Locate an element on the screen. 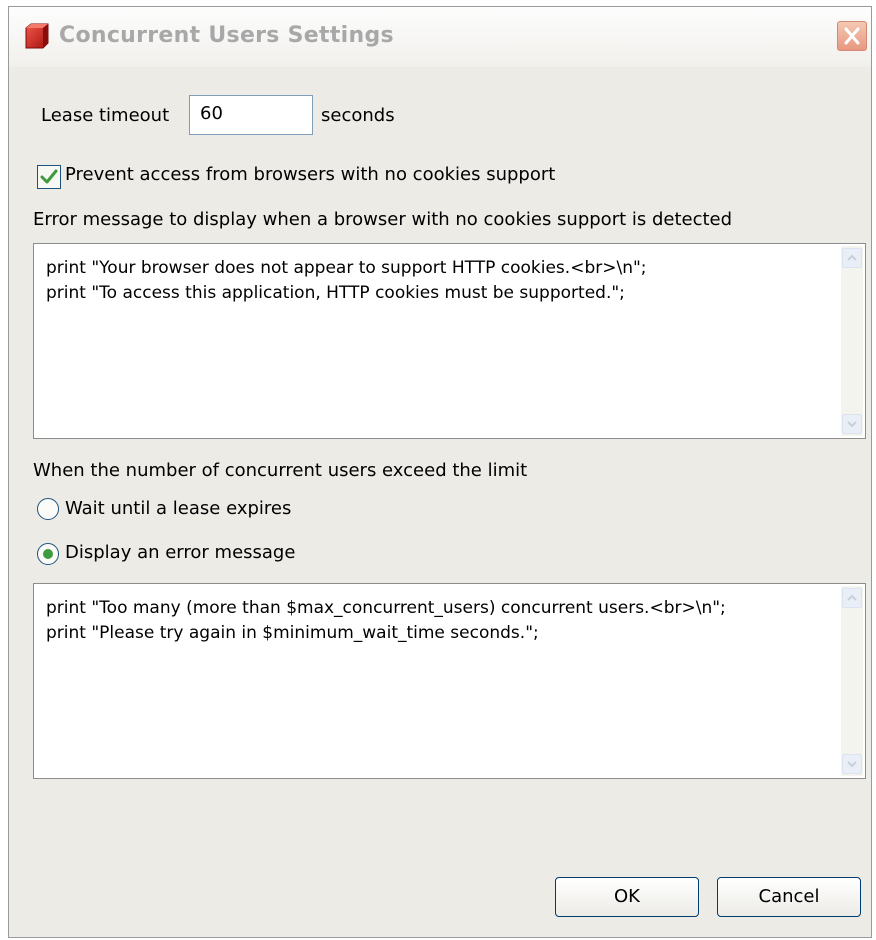 This screenshot has height=940, width=876. ok-button: OK is located at coordinates (627, 897).